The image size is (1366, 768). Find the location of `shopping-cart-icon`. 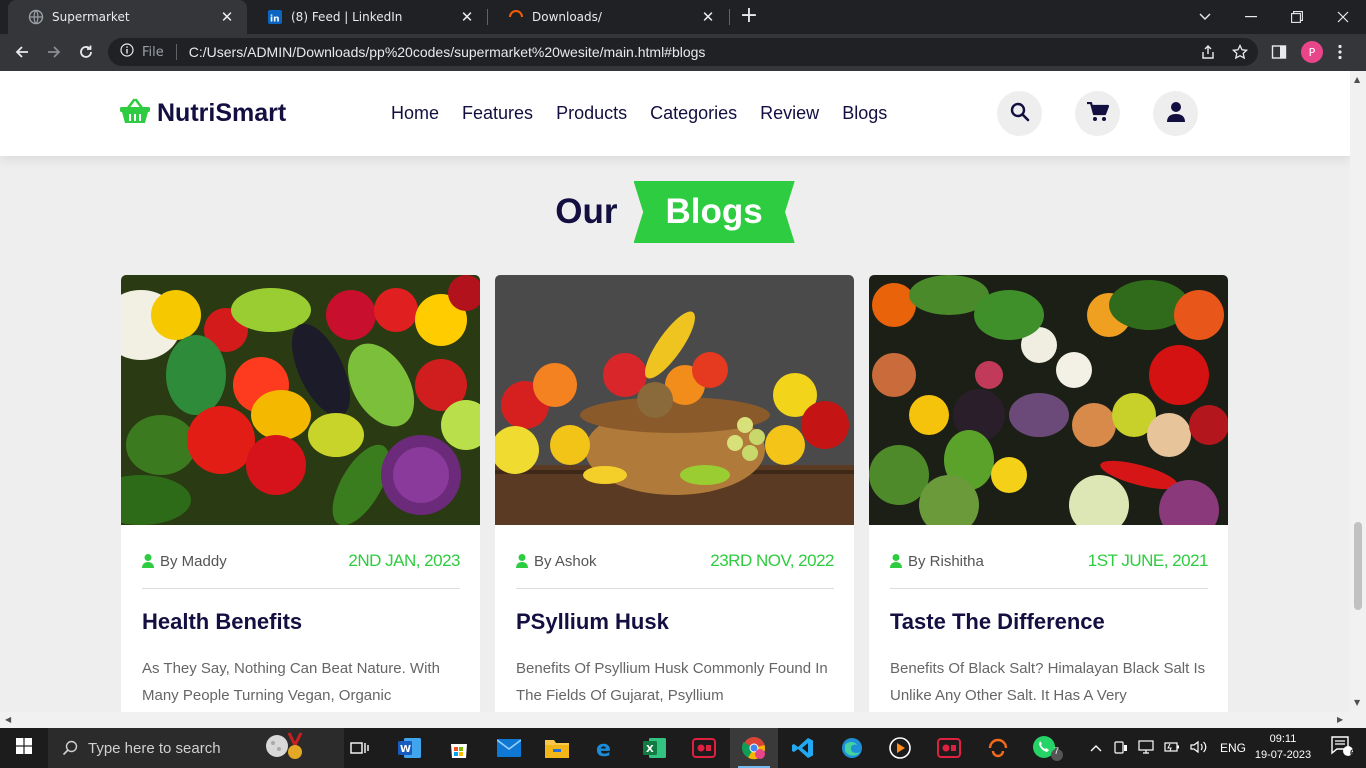

shopping-cart-icon is located at coordinates (1097, 113).